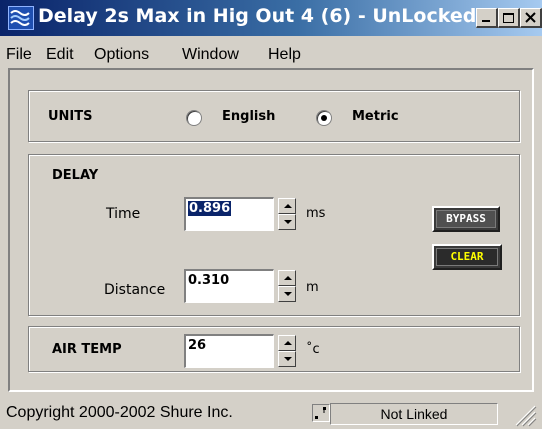 Image resolution: width=542 pixels, height=429 pixels. I want to click on distance-spin-up, so click(287, 278).